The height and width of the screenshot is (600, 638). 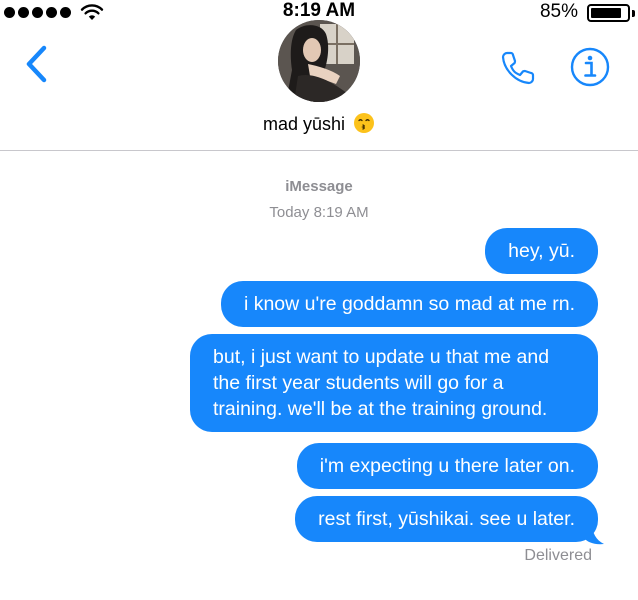 I want to click on message-bubble: rest first, yūshikai. see u later., so click(x=446, y=519).